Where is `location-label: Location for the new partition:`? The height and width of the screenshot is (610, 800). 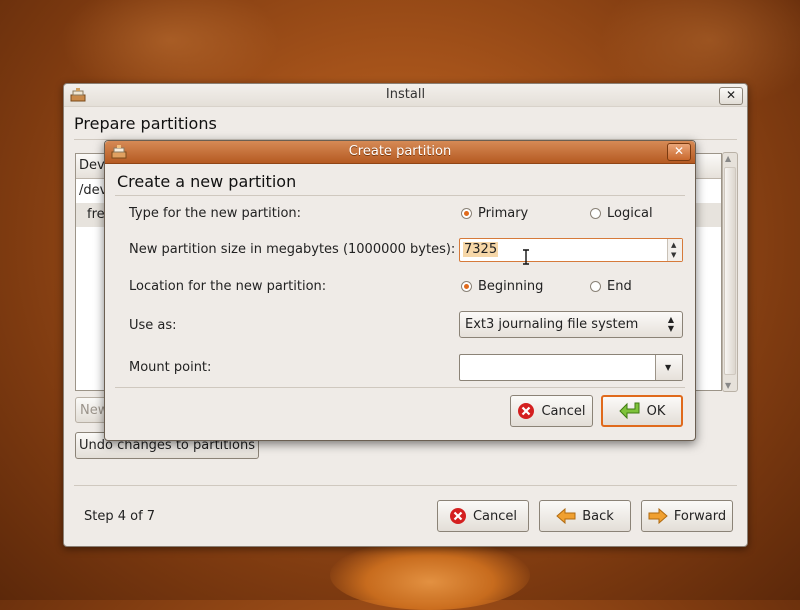 location-label: Location for the new partition: is located at coordinates (228, 286).